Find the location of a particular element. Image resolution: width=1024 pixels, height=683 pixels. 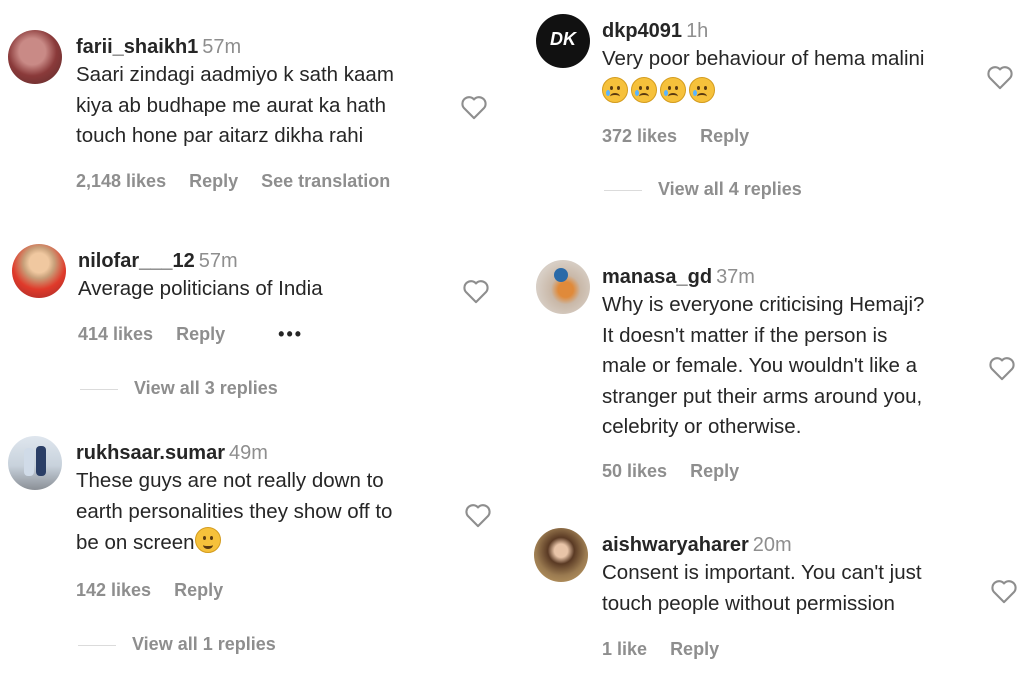

comment-meta: 1 like Reply is located at coordinates (669, 649).